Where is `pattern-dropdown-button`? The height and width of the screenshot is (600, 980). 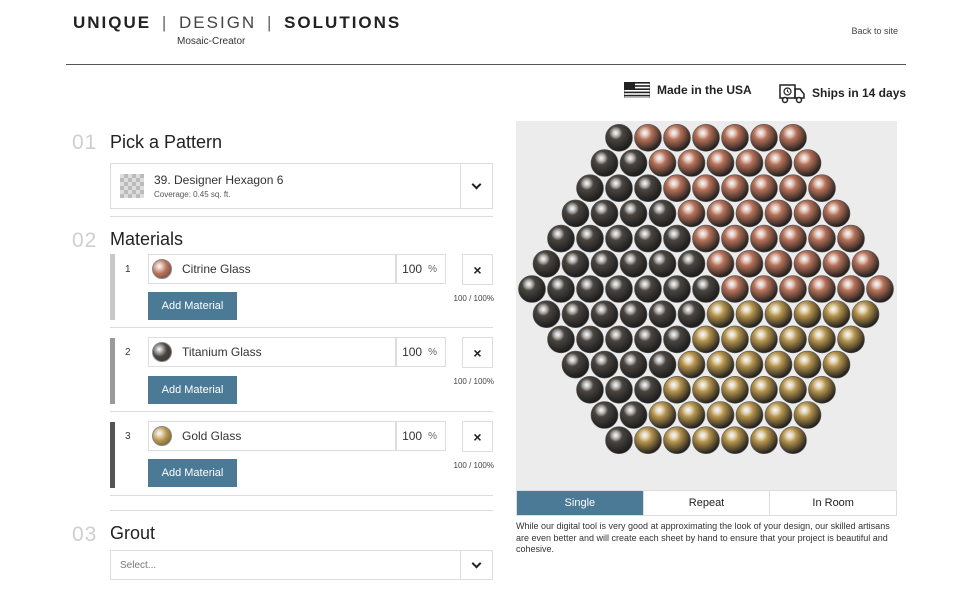 pattern-dropdown-button is located at coordinates (476, 186).